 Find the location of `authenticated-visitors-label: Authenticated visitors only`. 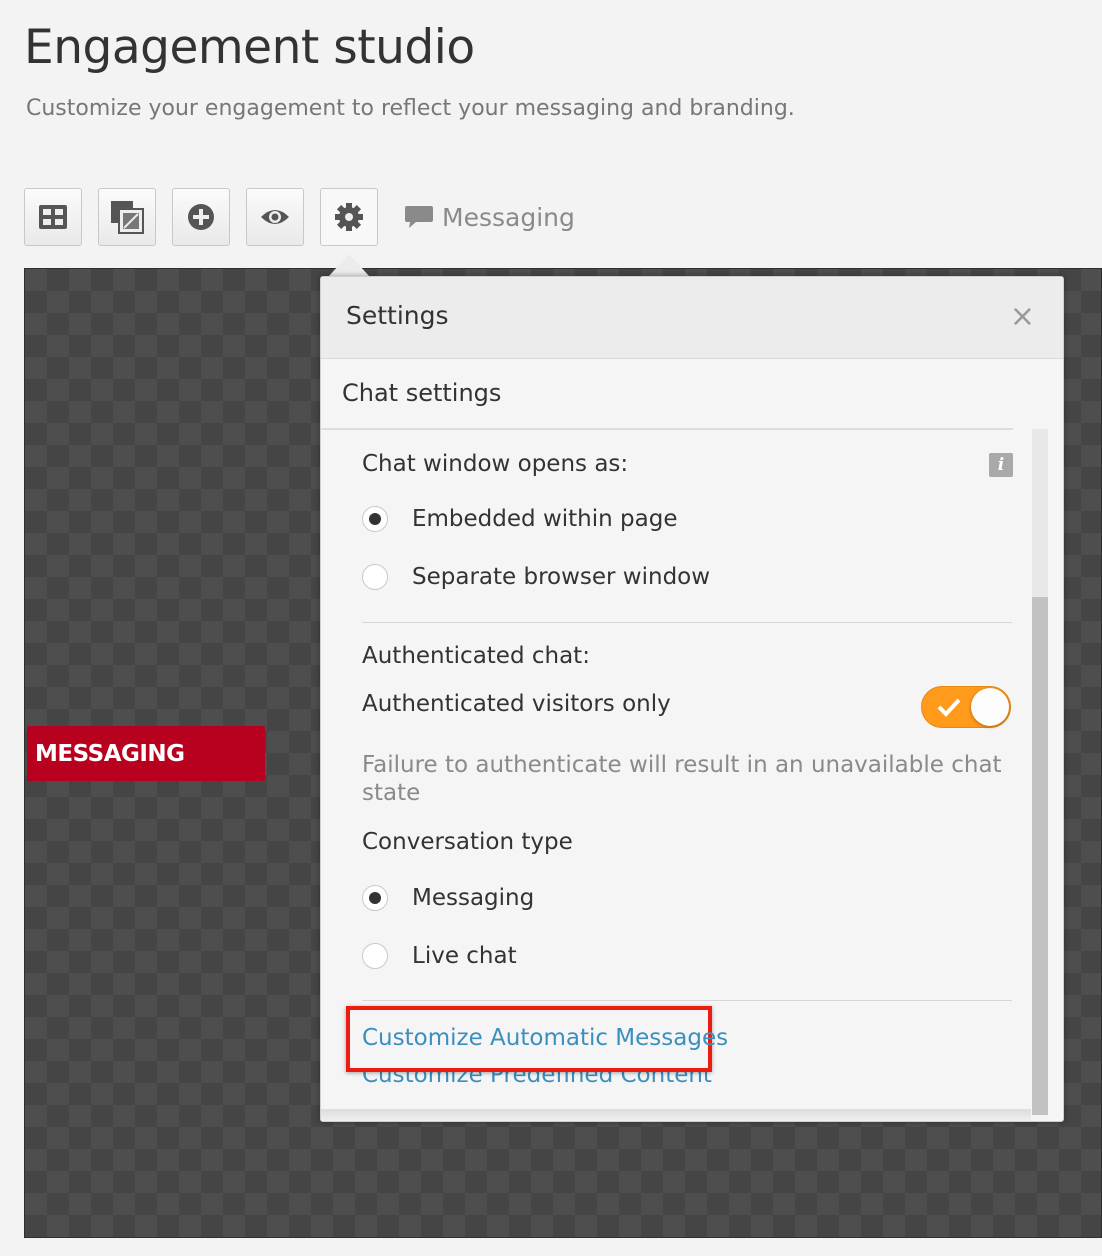

authenticated-visitors-label: Authenticated visitors only is located at coordinates (516, 704).